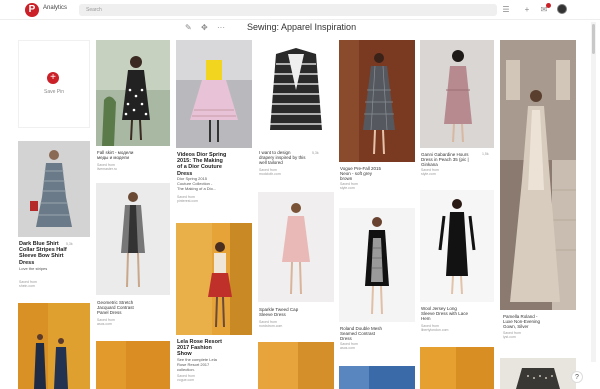 This screenshot has width=600, height=389. I want to click on pin-image-striped-jacket, so click(296, 93).